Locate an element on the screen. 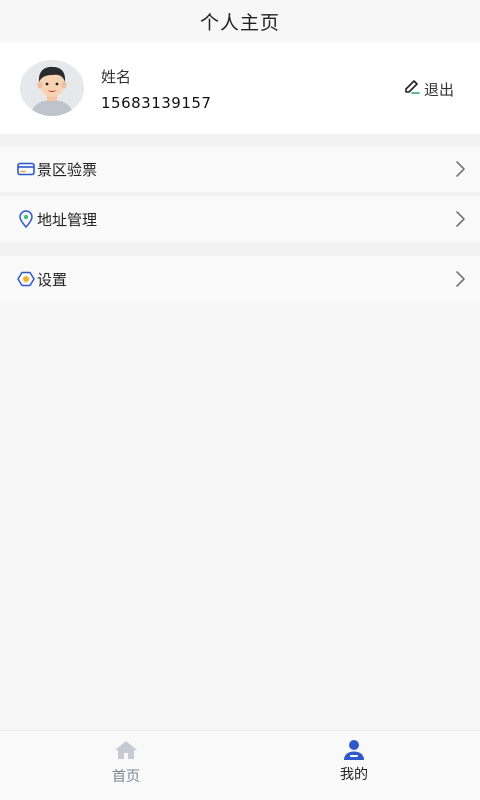  tab-label: 我的 is located at coordinates (354, 775).